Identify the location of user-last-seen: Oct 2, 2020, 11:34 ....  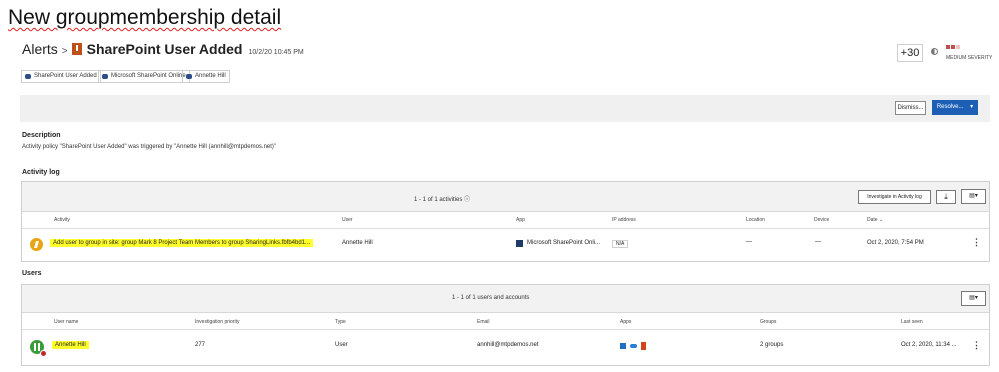
(929, 345).